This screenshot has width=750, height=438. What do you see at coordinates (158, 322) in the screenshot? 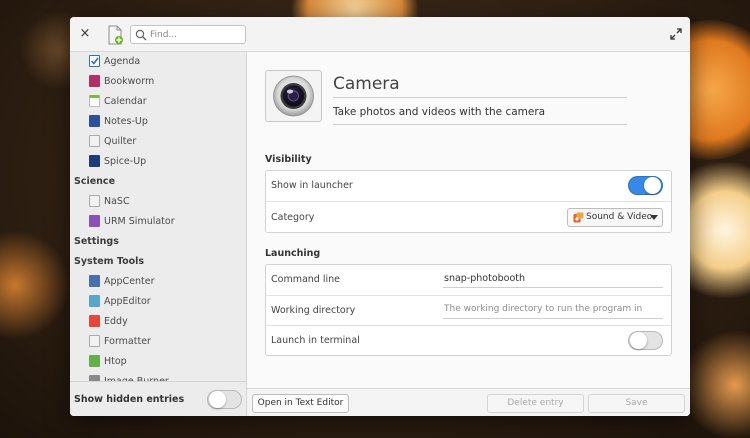
I see `sidebar-item-eddy: Eddy` at bounding box center [158, 322].